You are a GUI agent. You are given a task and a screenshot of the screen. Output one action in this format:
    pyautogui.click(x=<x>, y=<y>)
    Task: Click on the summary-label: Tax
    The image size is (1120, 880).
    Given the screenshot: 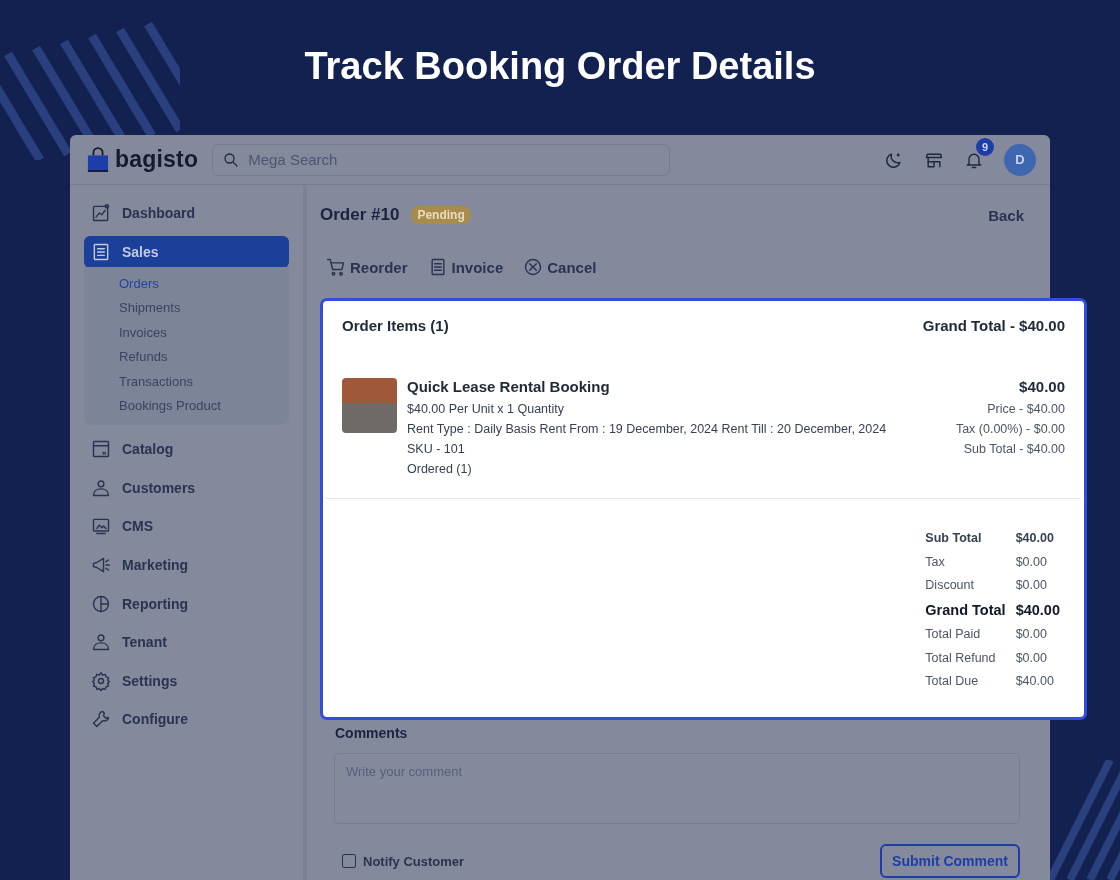 What is the action you would take?
    pyautogui.click(x=935, y=561)
    